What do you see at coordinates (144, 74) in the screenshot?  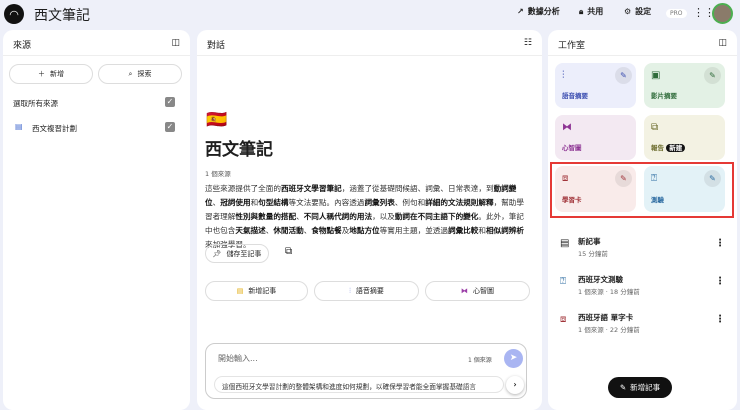 I see `explore-label: 探索` at bounding box center [144, 74].